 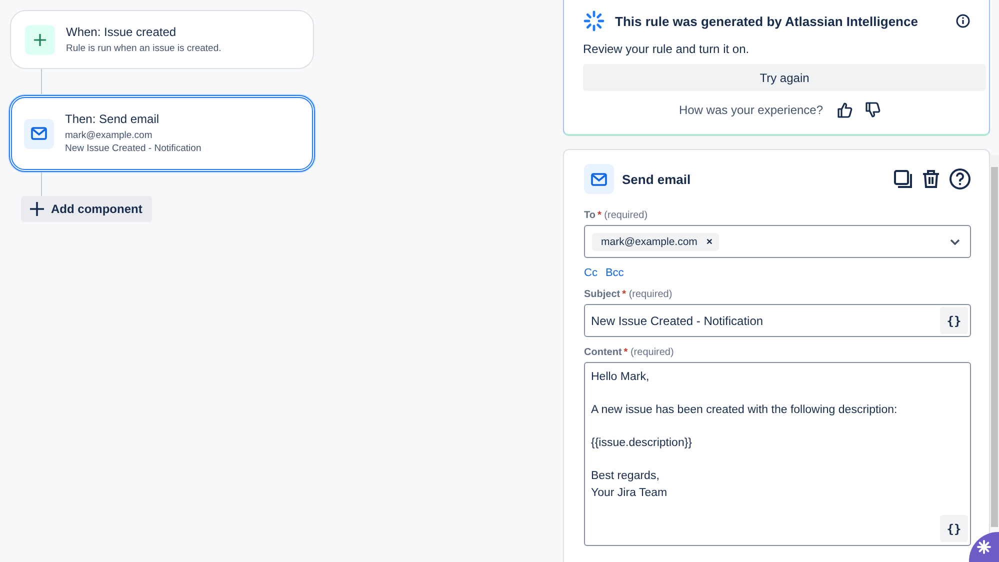 What do you see at coordinates (591, 273) in the screenshot?
I see `recipient-link: Cc` at bounding box center [591, 273].